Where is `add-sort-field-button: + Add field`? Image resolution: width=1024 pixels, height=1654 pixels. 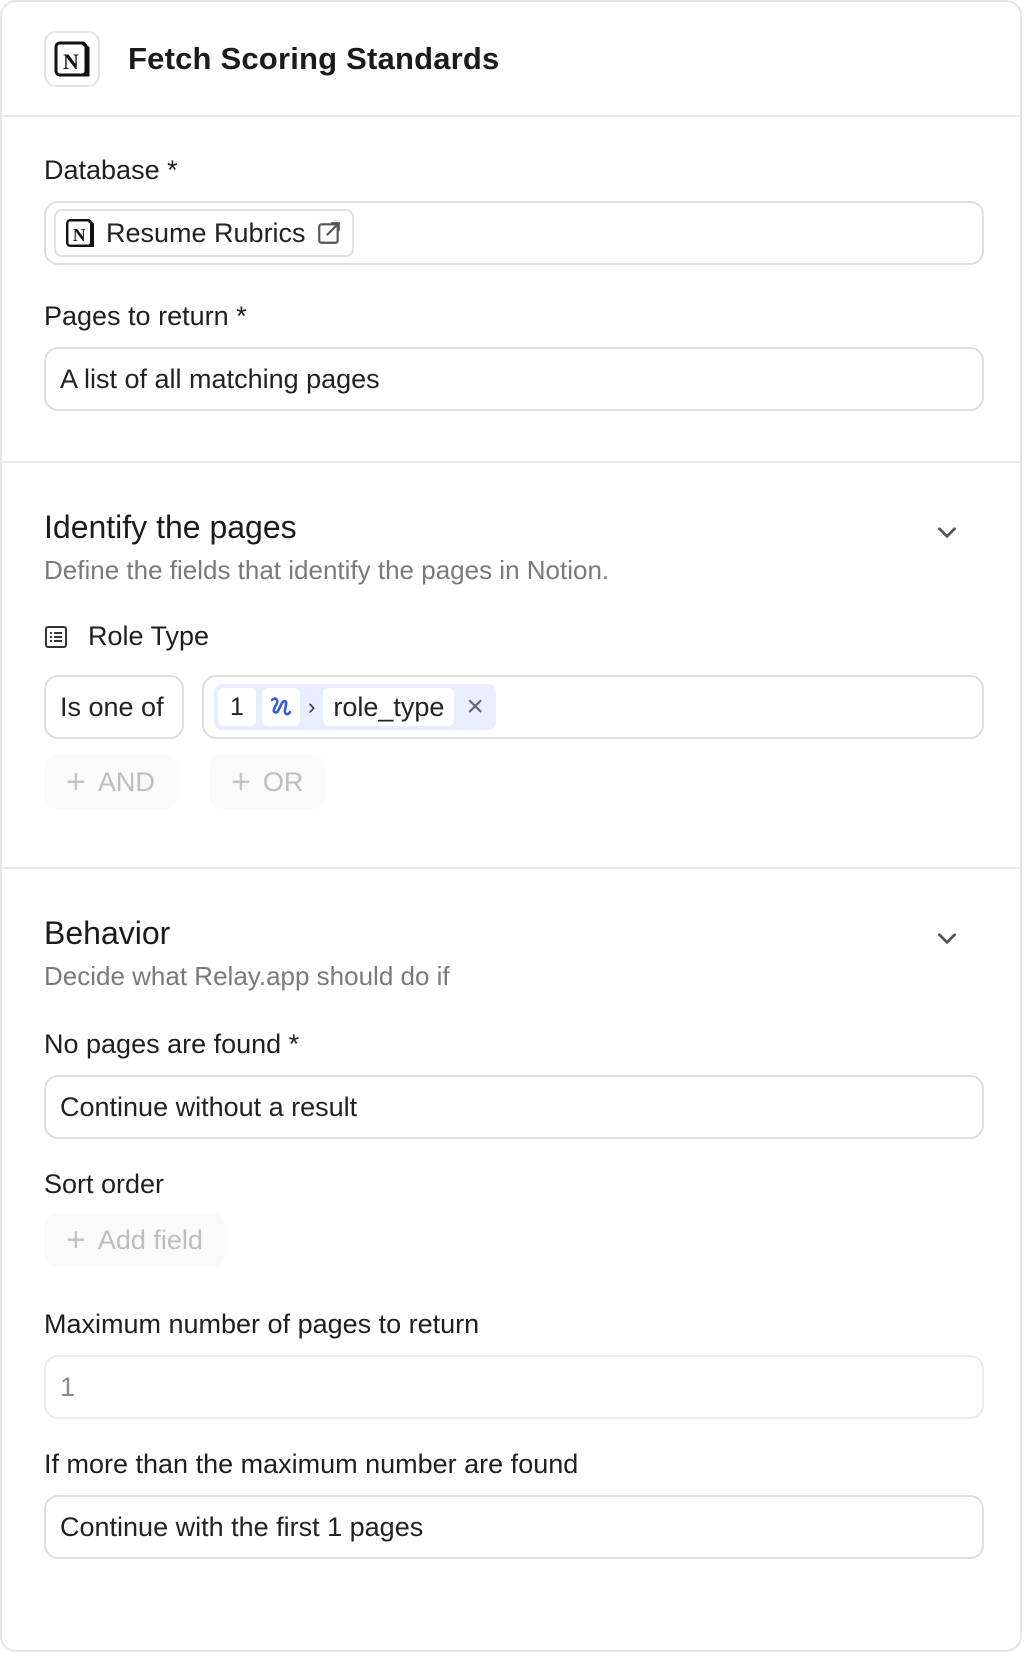 add-sort-field-button: + Add field is located at coordinates (134, 1240).